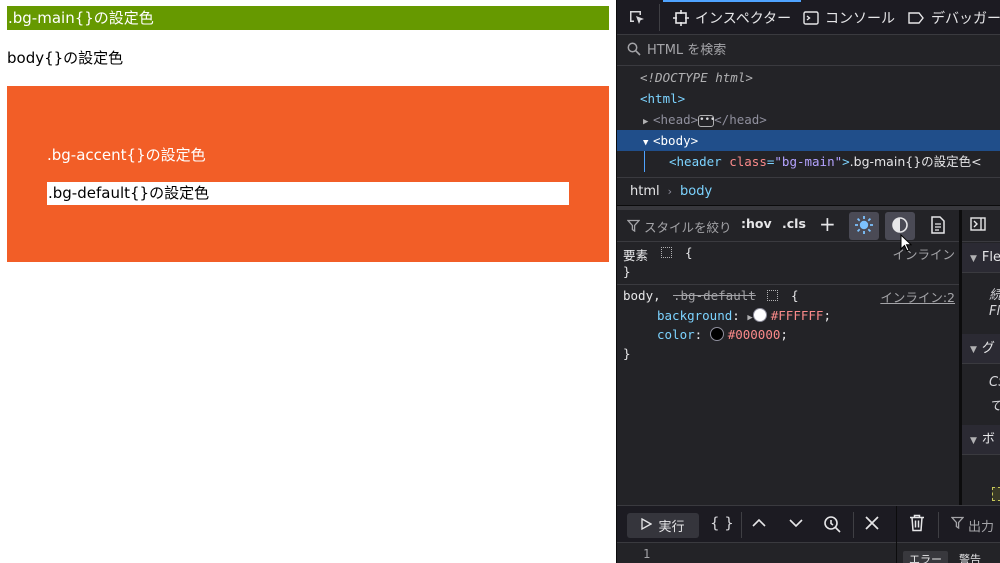 The image size is (1000, 563). What do you see at coordinates (916, 18) in the screenshot?
I see `debugger-icon` at bounding box center [916, 18].